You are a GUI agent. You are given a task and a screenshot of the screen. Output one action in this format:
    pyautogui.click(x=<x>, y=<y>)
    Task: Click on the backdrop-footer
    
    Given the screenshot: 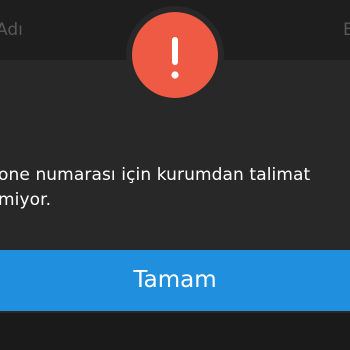 What is the action you would take?
    pyautogui.click(x=175, y=331)
    